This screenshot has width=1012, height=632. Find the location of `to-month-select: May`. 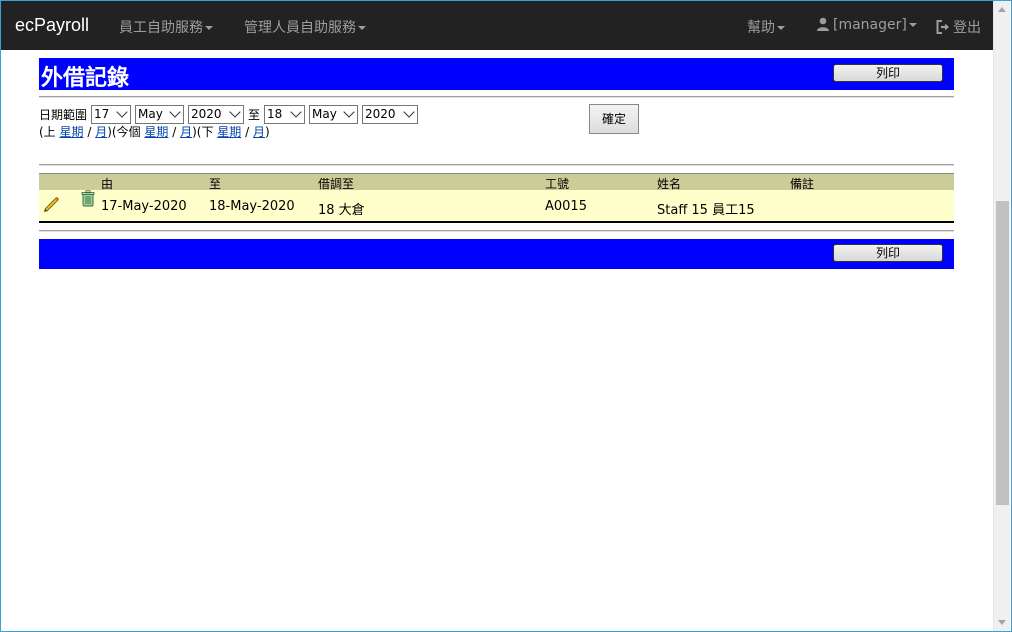

to-month-select: May is located at coordinates (334, 114).